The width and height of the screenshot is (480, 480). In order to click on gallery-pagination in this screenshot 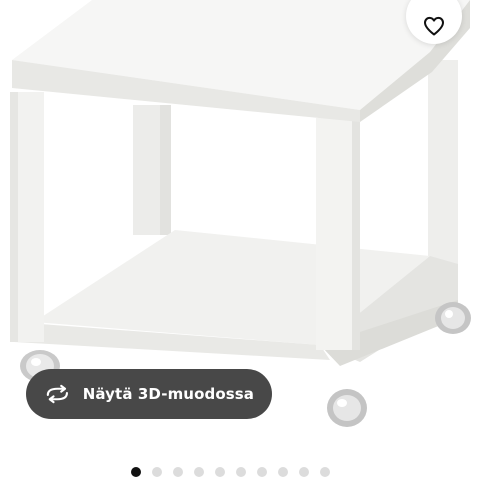, I will do `click(235, 472)`.